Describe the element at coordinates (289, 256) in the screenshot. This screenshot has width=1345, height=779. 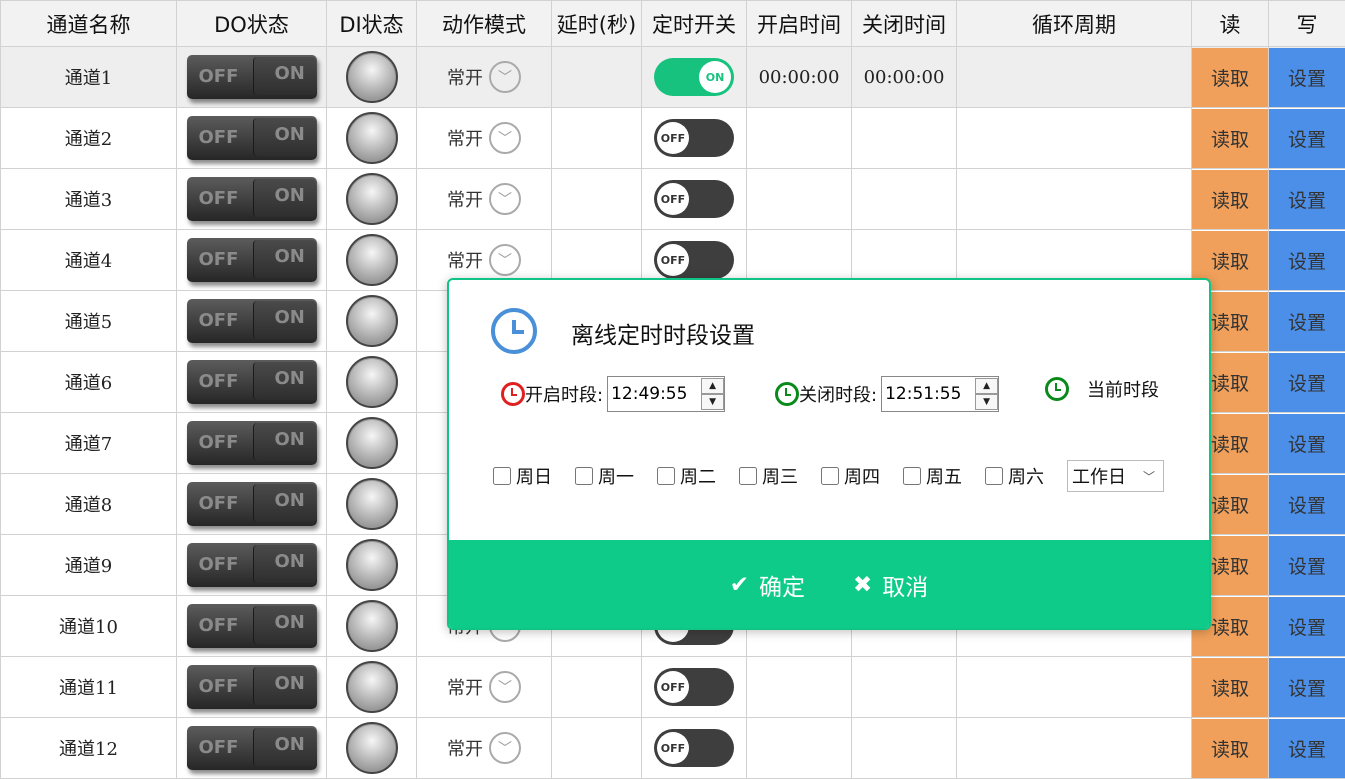
I see `do-switch-on-label: ON` at that location.